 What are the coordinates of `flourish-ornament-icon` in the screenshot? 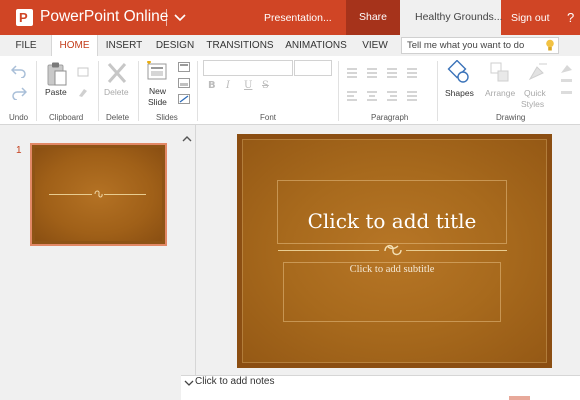 It's located at (393, 250).